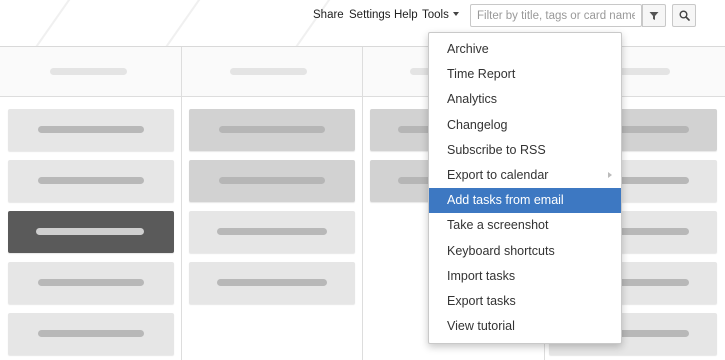  I want to click on task-card-selected, so click(91, 232).